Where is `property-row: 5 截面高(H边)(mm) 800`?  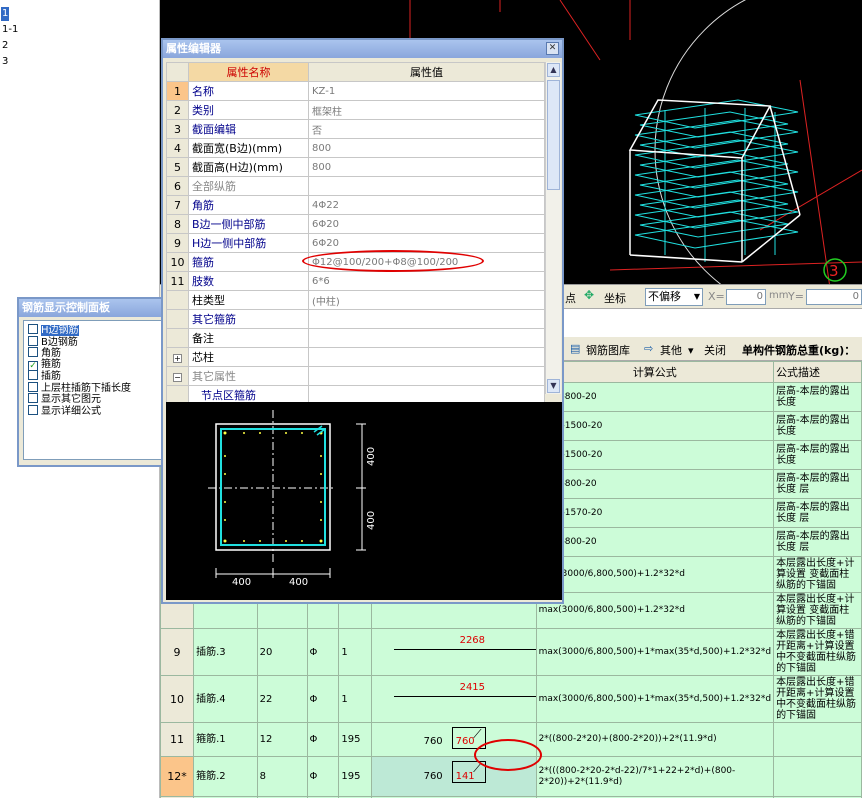 property-row: 5 截面高(H边)(mm) 800 is located at coordinates (355, 167).